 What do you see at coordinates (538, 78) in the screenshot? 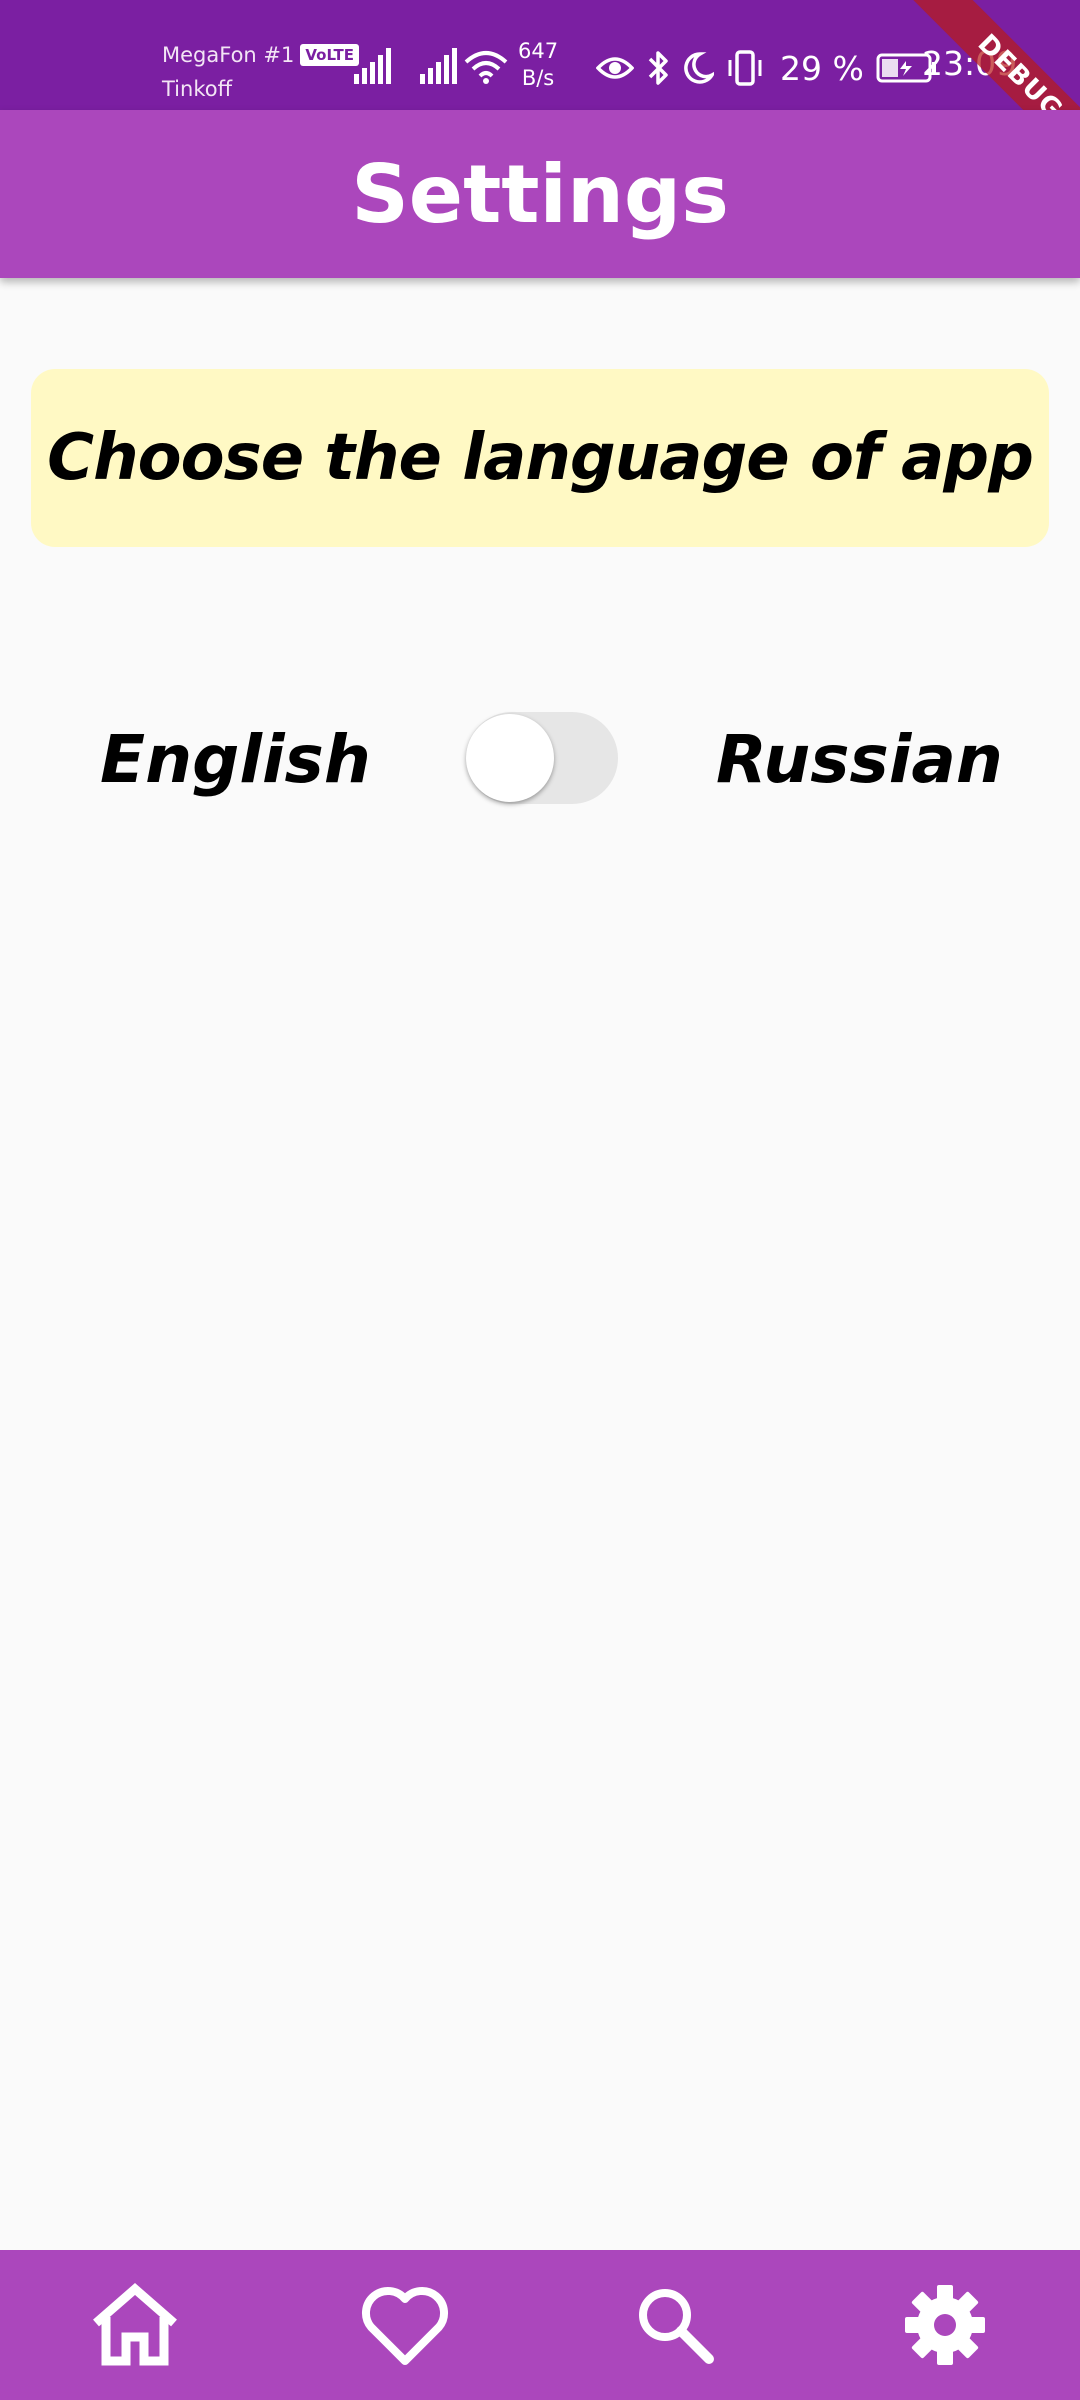
I see `network-speed-unit: B/s` at bounding box center [538, 78].